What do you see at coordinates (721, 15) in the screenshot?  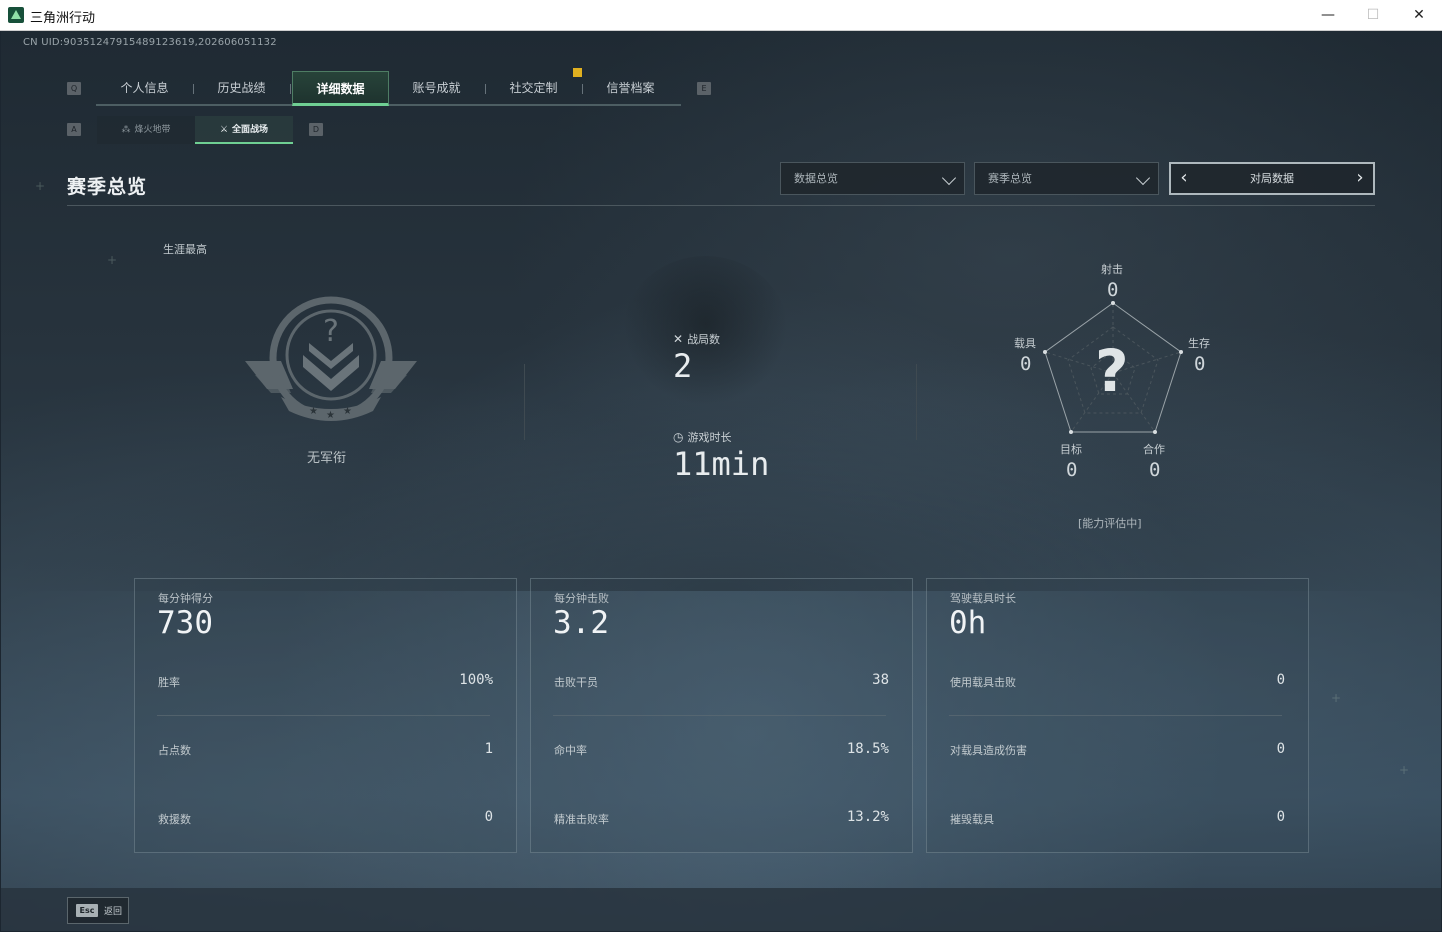 I see `window-titlebar: 三角洲行动 — ☐ ✕` at bounding box center [721, 15].